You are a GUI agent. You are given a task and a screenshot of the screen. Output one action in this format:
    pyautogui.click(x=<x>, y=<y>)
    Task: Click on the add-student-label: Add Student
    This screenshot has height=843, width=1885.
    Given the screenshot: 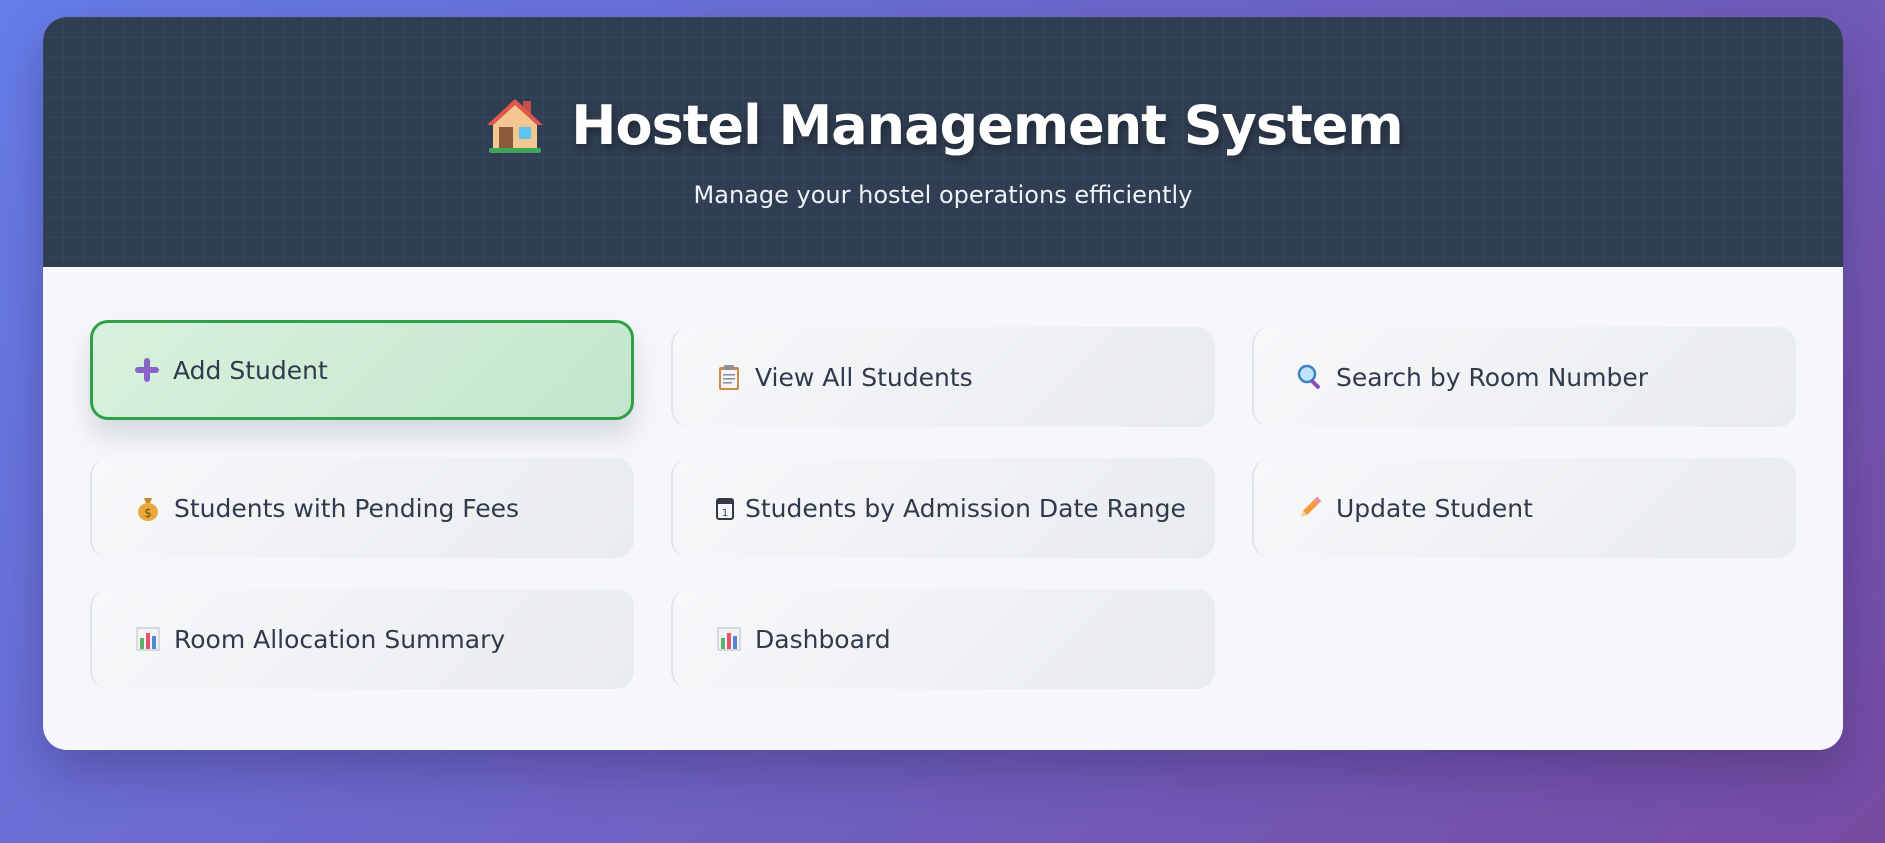 What is the action you would take?
    pyautogui.click(x=250, y=370)
    